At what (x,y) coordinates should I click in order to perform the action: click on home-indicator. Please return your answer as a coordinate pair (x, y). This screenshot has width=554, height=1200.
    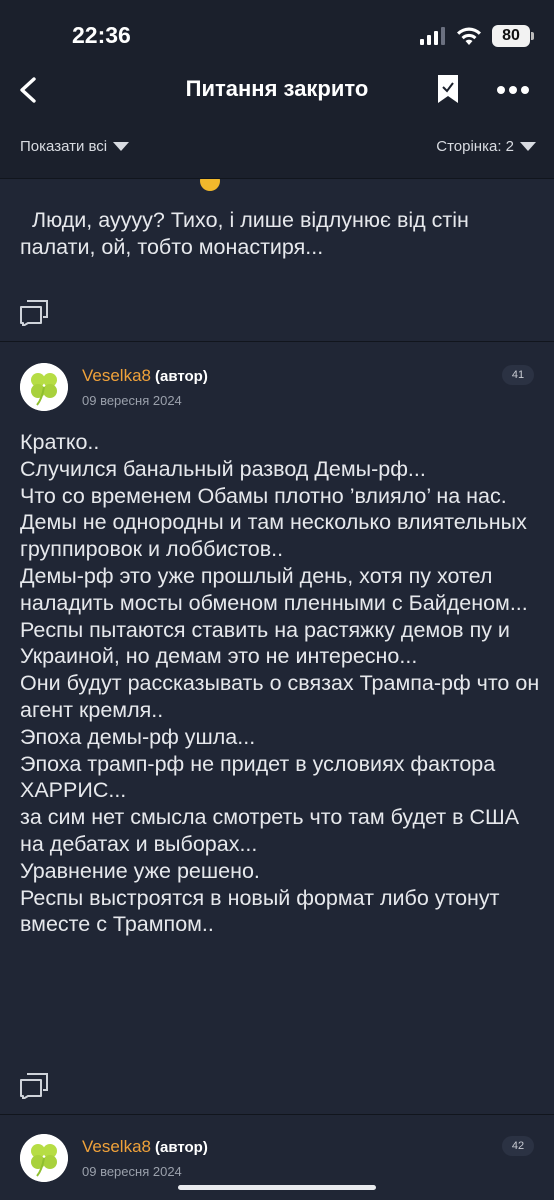
    Looking at the image, I should click on (277, 1187).